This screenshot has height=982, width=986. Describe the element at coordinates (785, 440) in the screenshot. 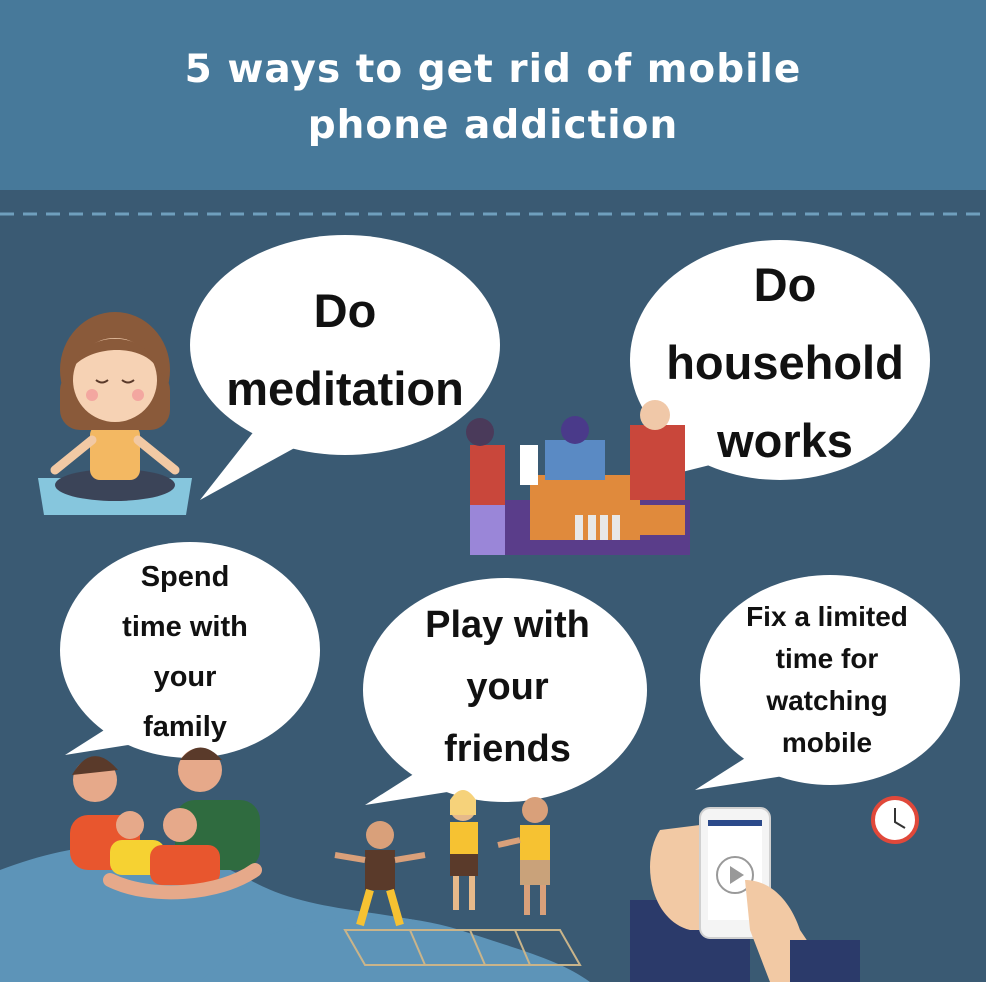

I see `tip-line: works` at that location.